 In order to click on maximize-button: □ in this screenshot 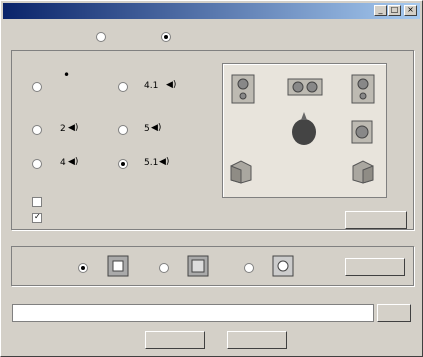, I will do `click(394, 10)`.